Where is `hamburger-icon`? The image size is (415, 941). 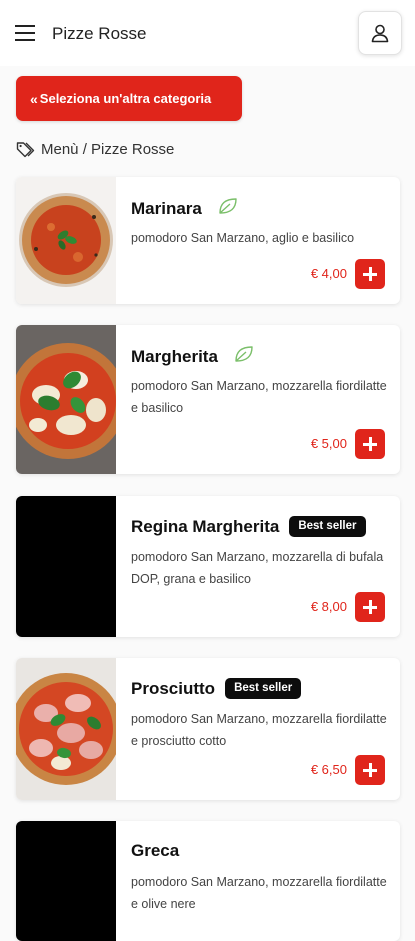
hamburger-icon is located at coordinates (25, 34).